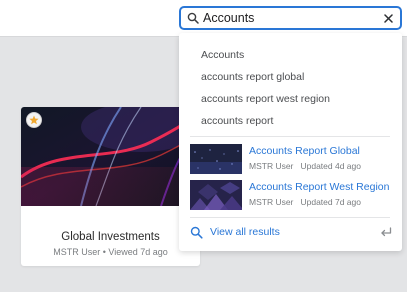  What do you see at coordinates (330, 166) in the screenshot?
I see `result-updated: Updated 4d ago` at bounding box center [330, 166].